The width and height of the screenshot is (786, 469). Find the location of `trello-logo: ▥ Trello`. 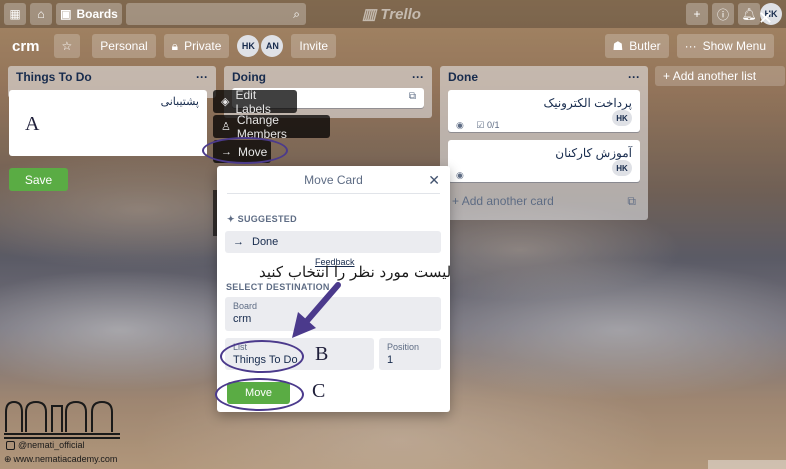

trello-logo: ▥ Trello is located at coordinates (391, 14).